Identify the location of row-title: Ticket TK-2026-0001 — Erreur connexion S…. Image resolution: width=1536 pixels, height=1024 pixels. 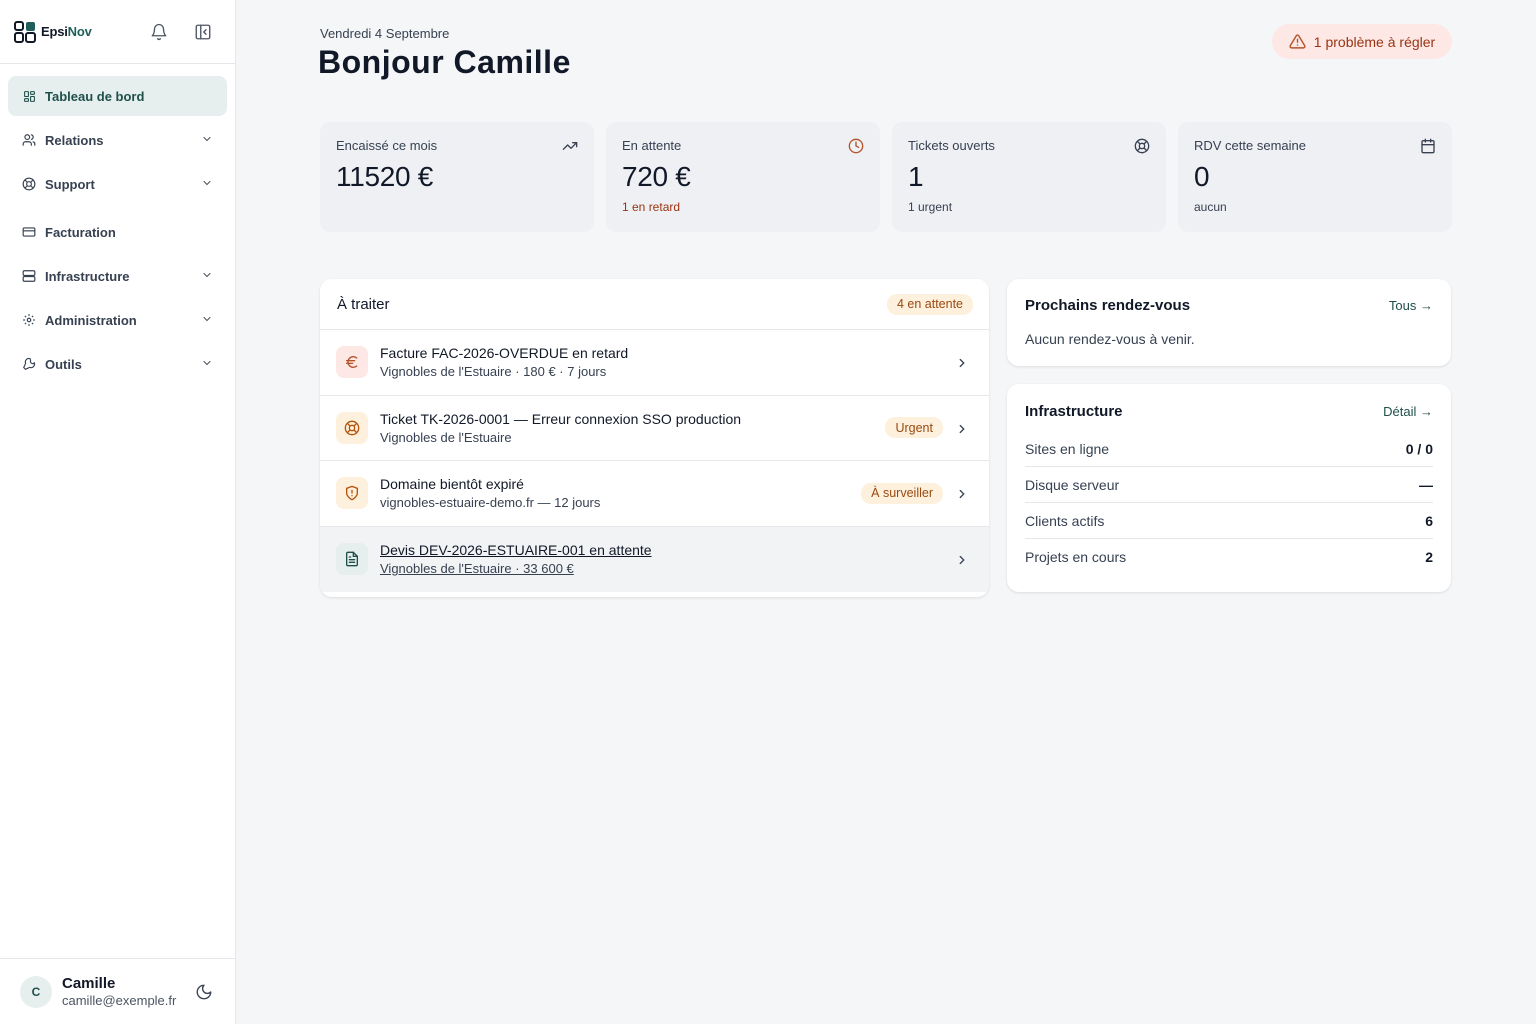
(561, 418).